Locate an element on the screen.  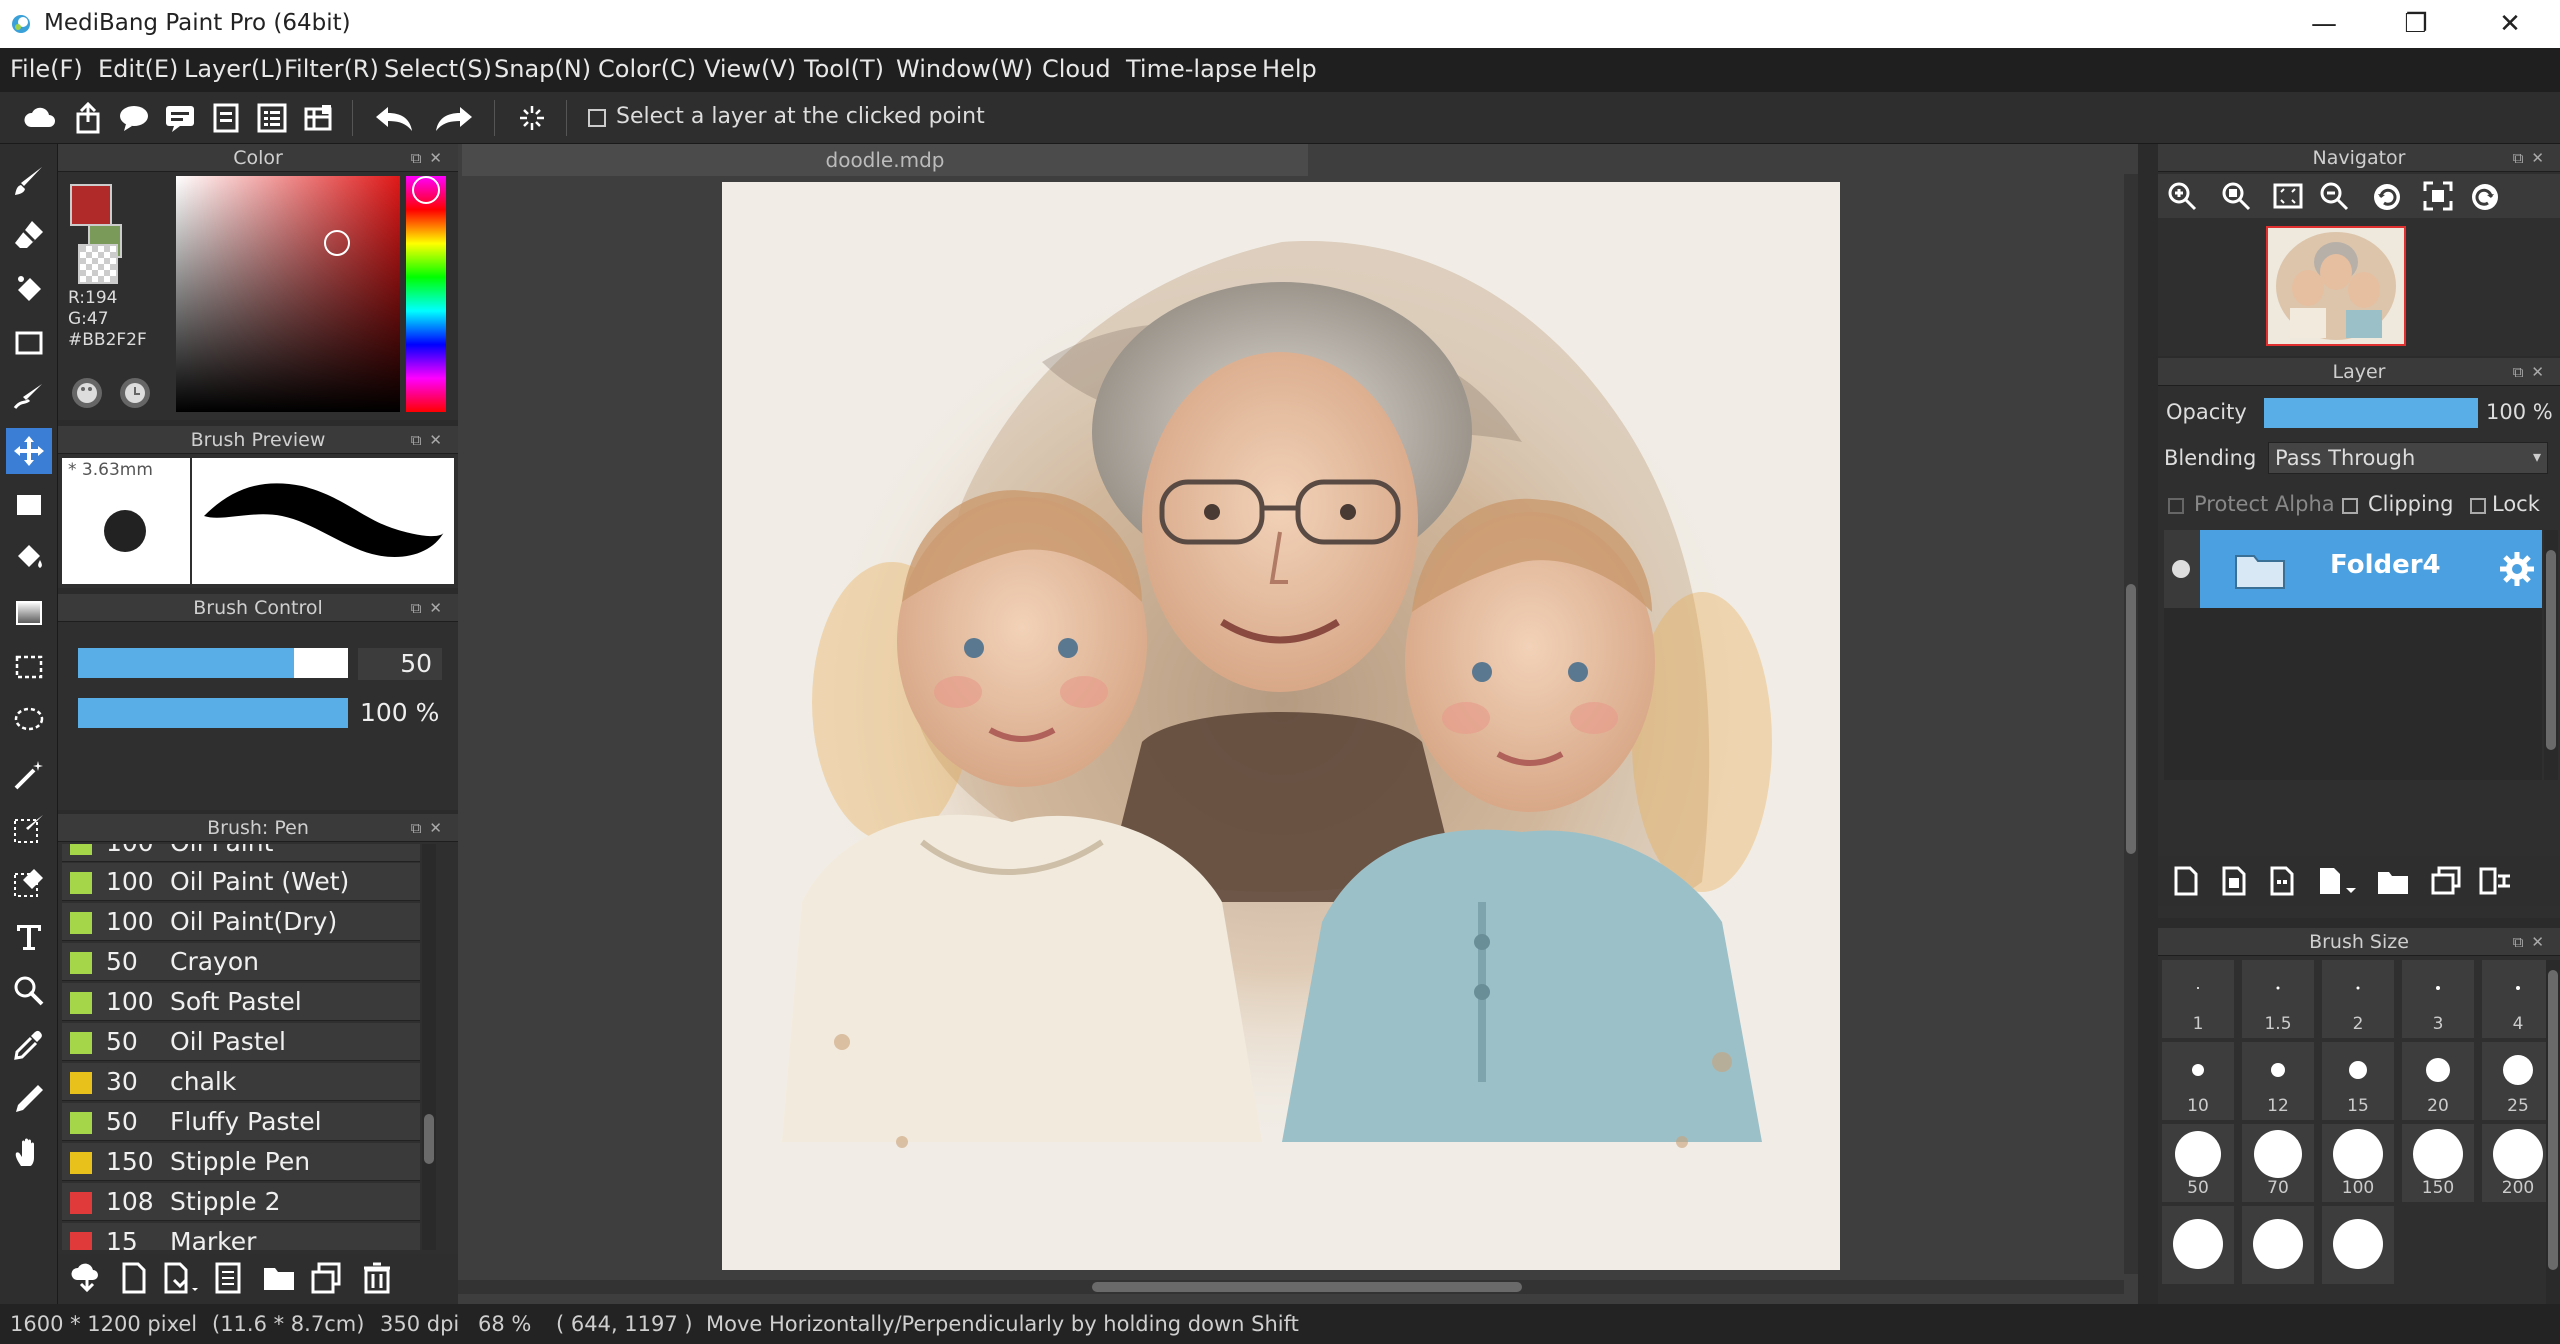
tool-text is located at coordinates (29, 937).